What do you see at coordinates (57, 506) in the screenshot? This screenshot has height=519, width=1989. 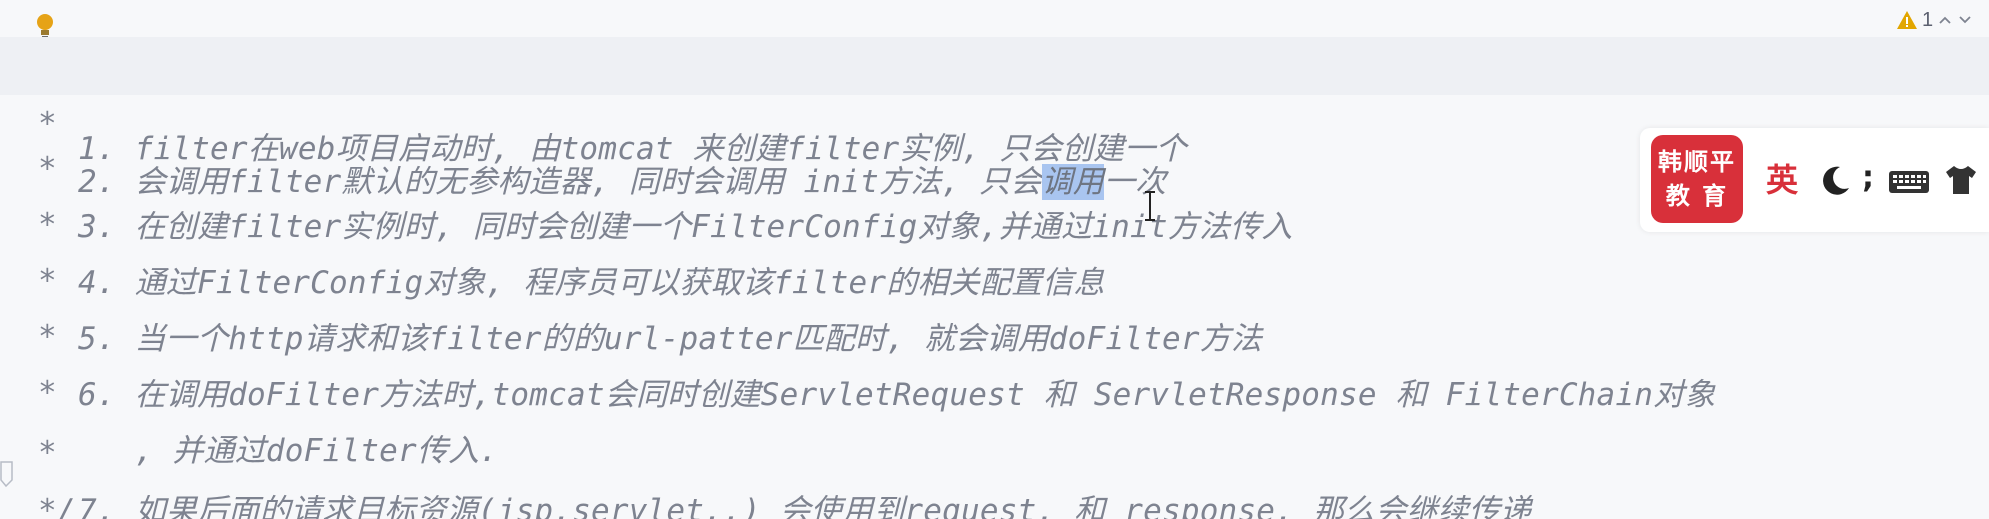 I see `comment-close: */` at bounding box center [57, 506].